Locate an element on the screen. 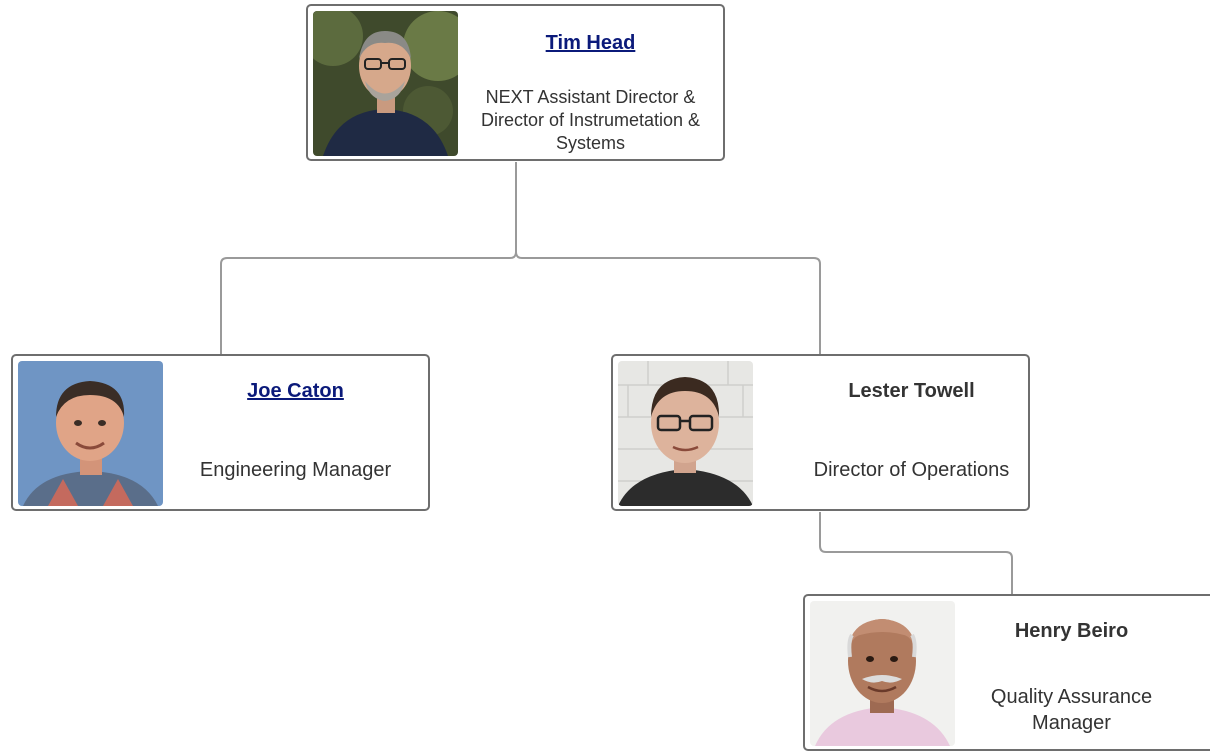  joe-caton-name: Joe Caton is located at coordinates (295, 391).